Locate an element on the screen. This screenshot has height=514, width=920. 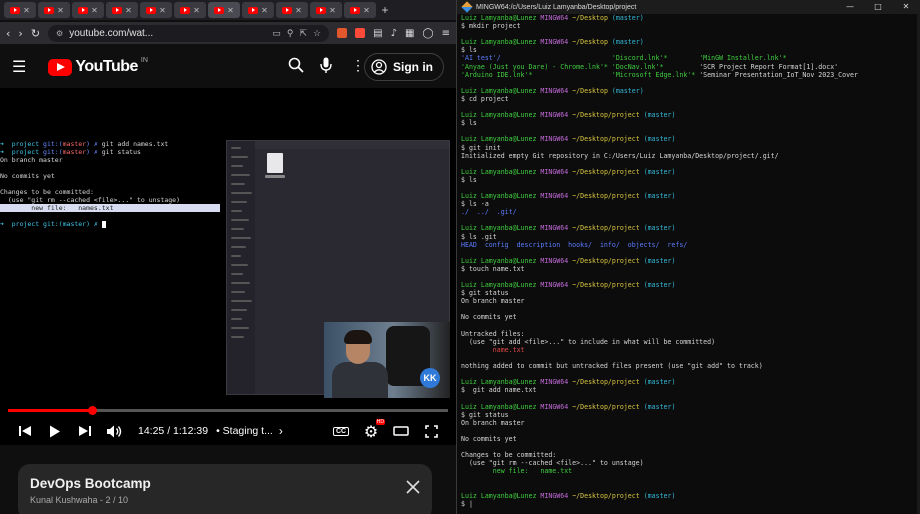
more-options-icon: ⋮ is located at coordinates (358, 65).